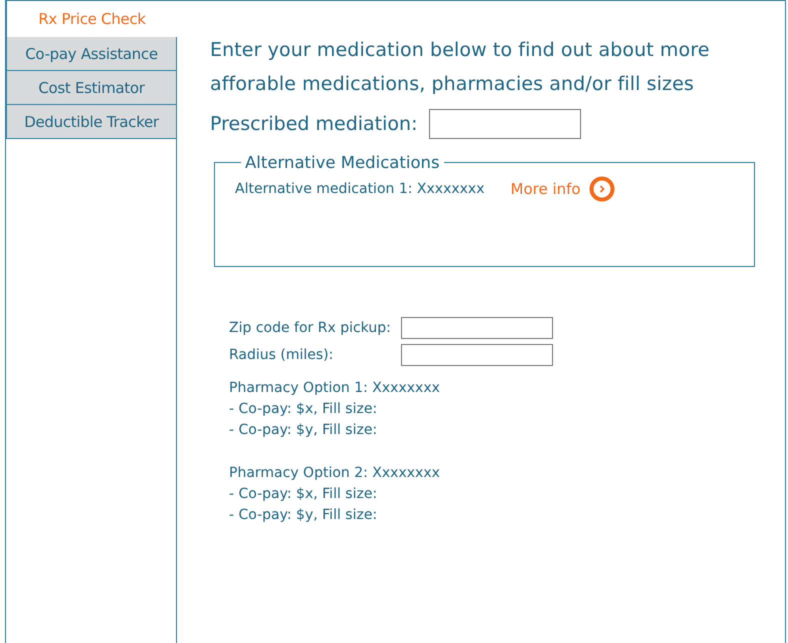 The width and height of the screenshot is (788, 643). Describe the element at coordinates (505, 124) in the screenshot. I see `medication-input` at that location.